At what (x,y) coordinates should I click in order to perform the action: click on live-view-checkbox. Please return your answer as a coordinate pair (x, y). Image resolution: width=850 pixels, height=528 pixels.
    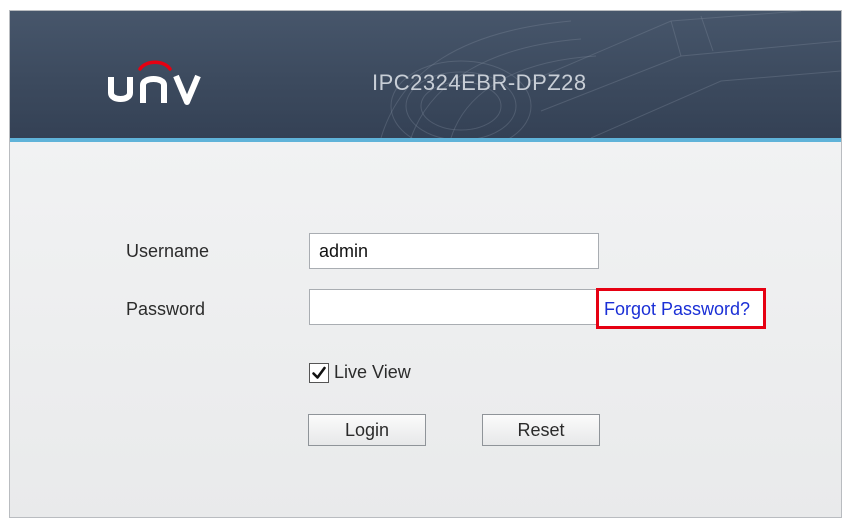
    Looking at the image, I should click on (319, 373).